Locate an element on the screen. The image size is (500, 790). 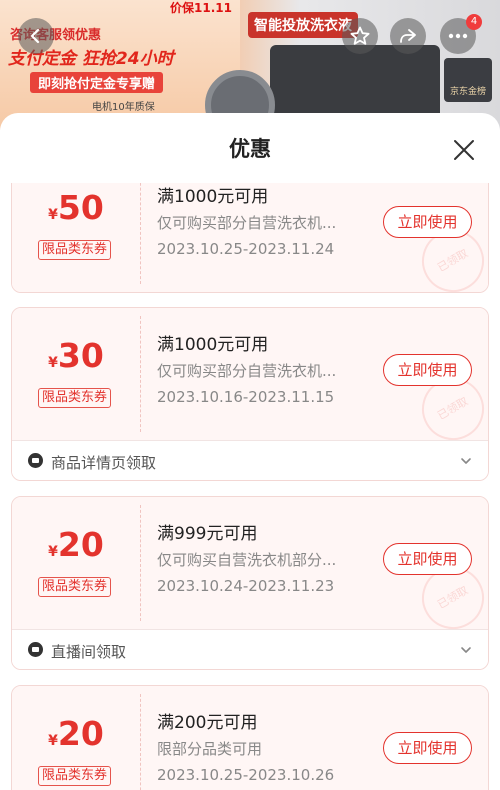
sheet-header: 优惠 is located at coordinates (250, 148).